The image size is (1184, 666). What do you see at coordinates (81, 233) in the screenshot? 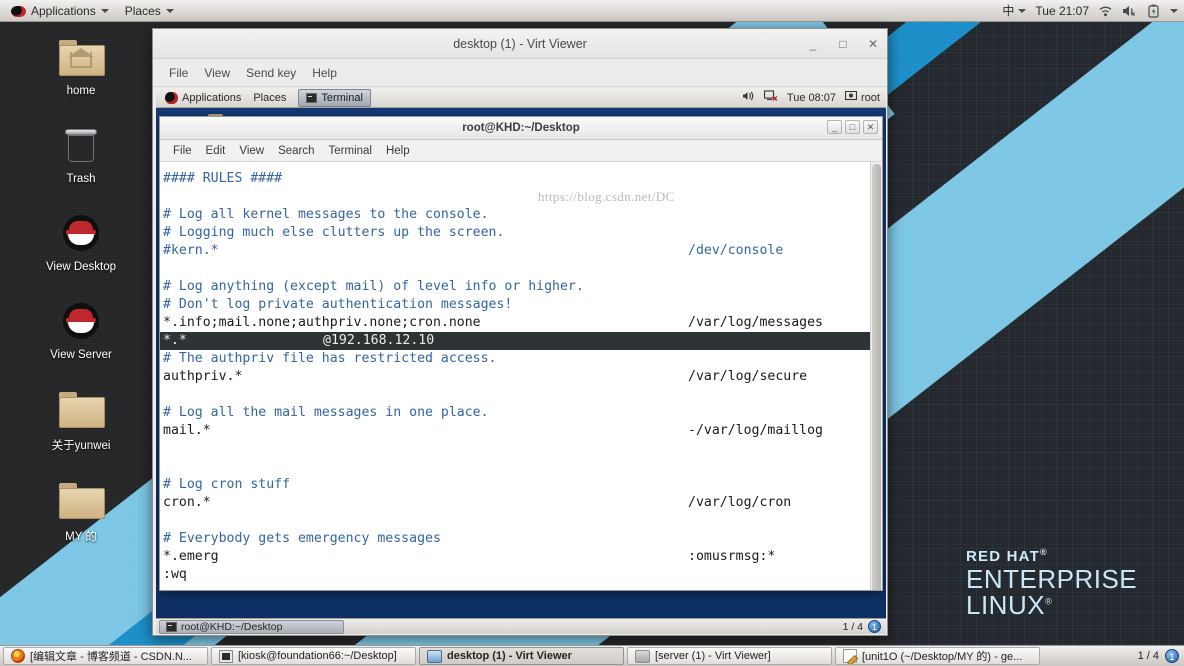
I see `redhat-icon` at bounding box center [81, 233].